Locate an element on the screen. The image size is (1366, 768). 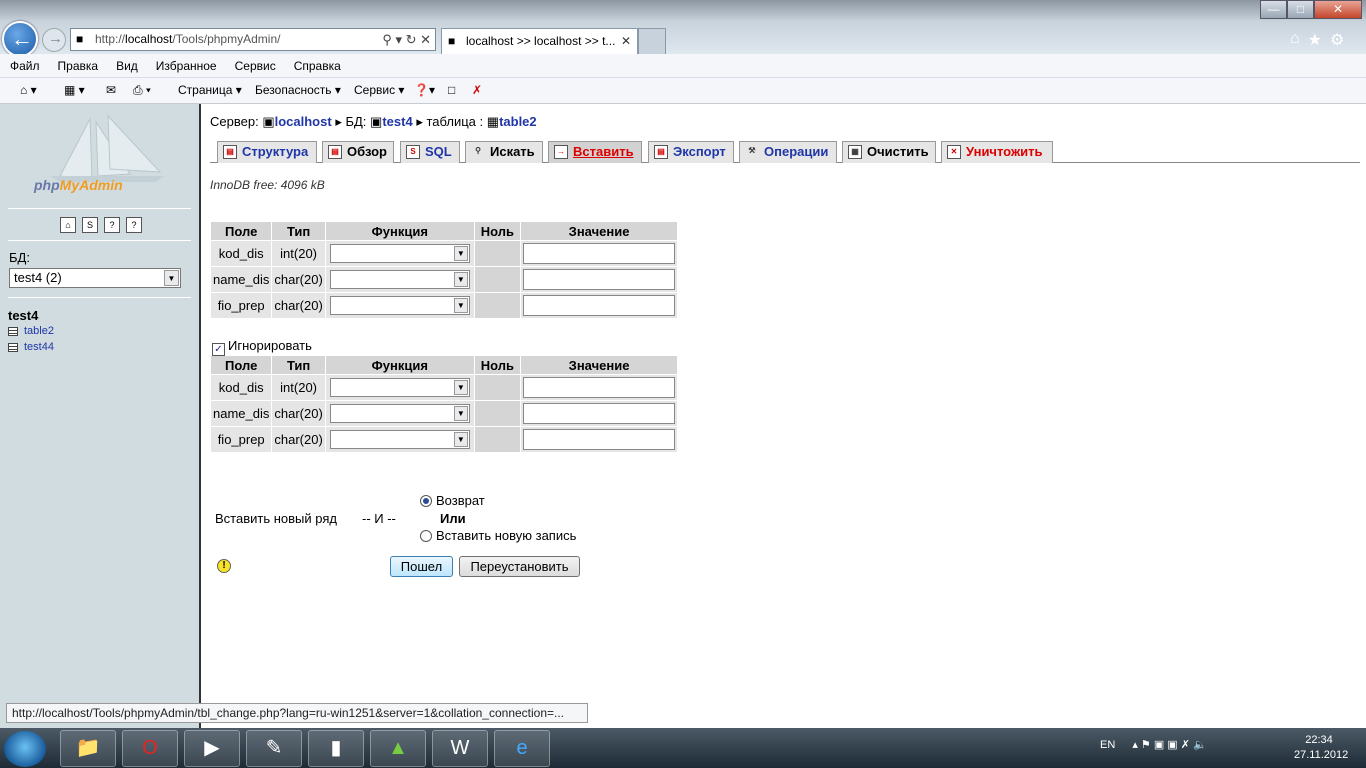
rss-icon: ▦ ▾ is located at coordinates (74, 90).